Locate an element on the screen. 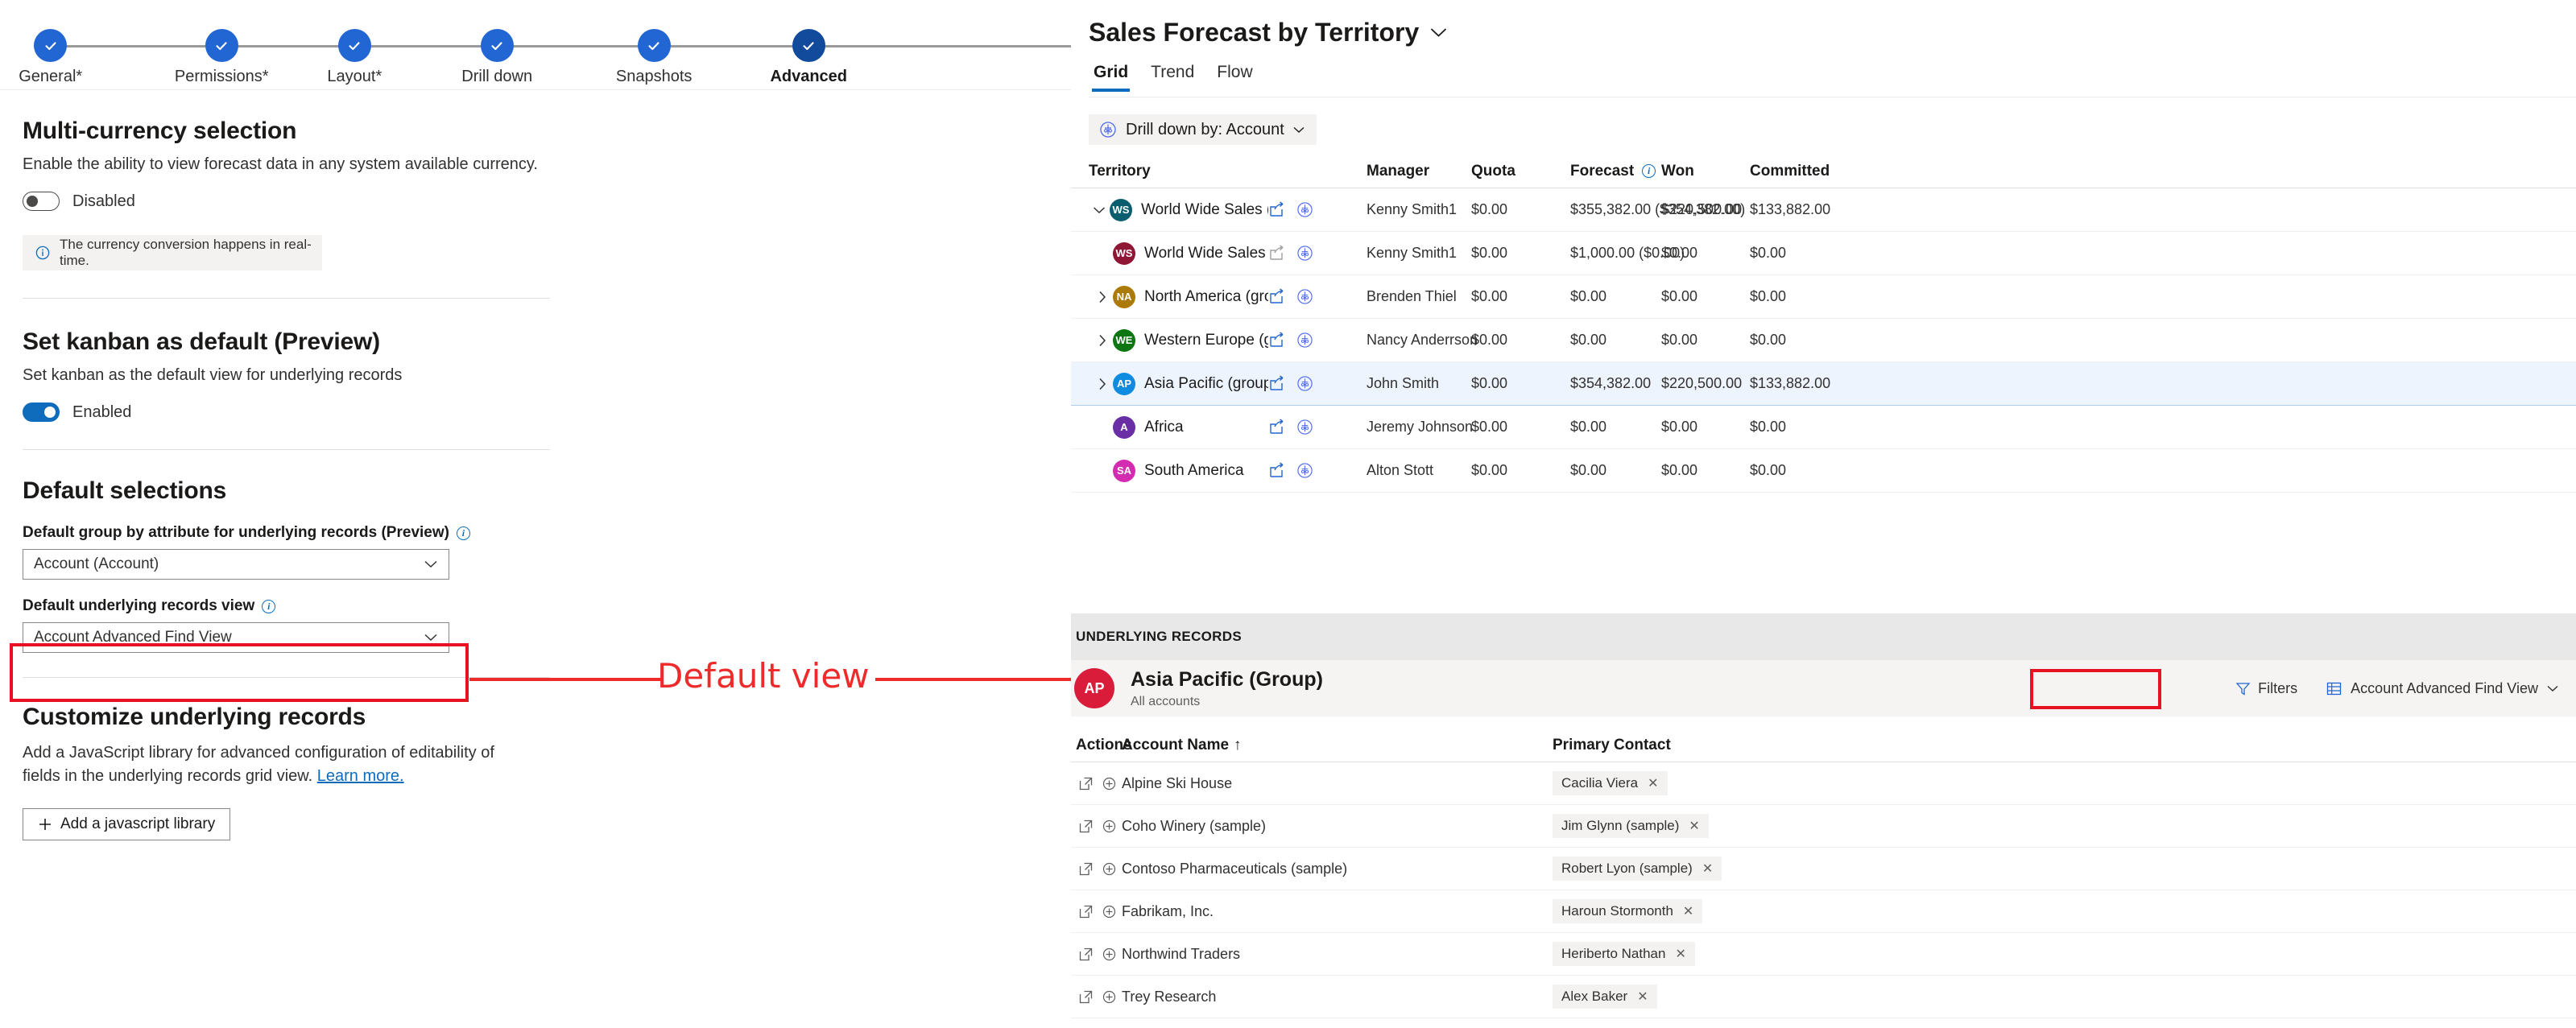 The image size is (2576, 1028). records-table-row: Coho Winery (sample) Jim Glynn (sample) ✕ is located at coordinates (1824, 826).